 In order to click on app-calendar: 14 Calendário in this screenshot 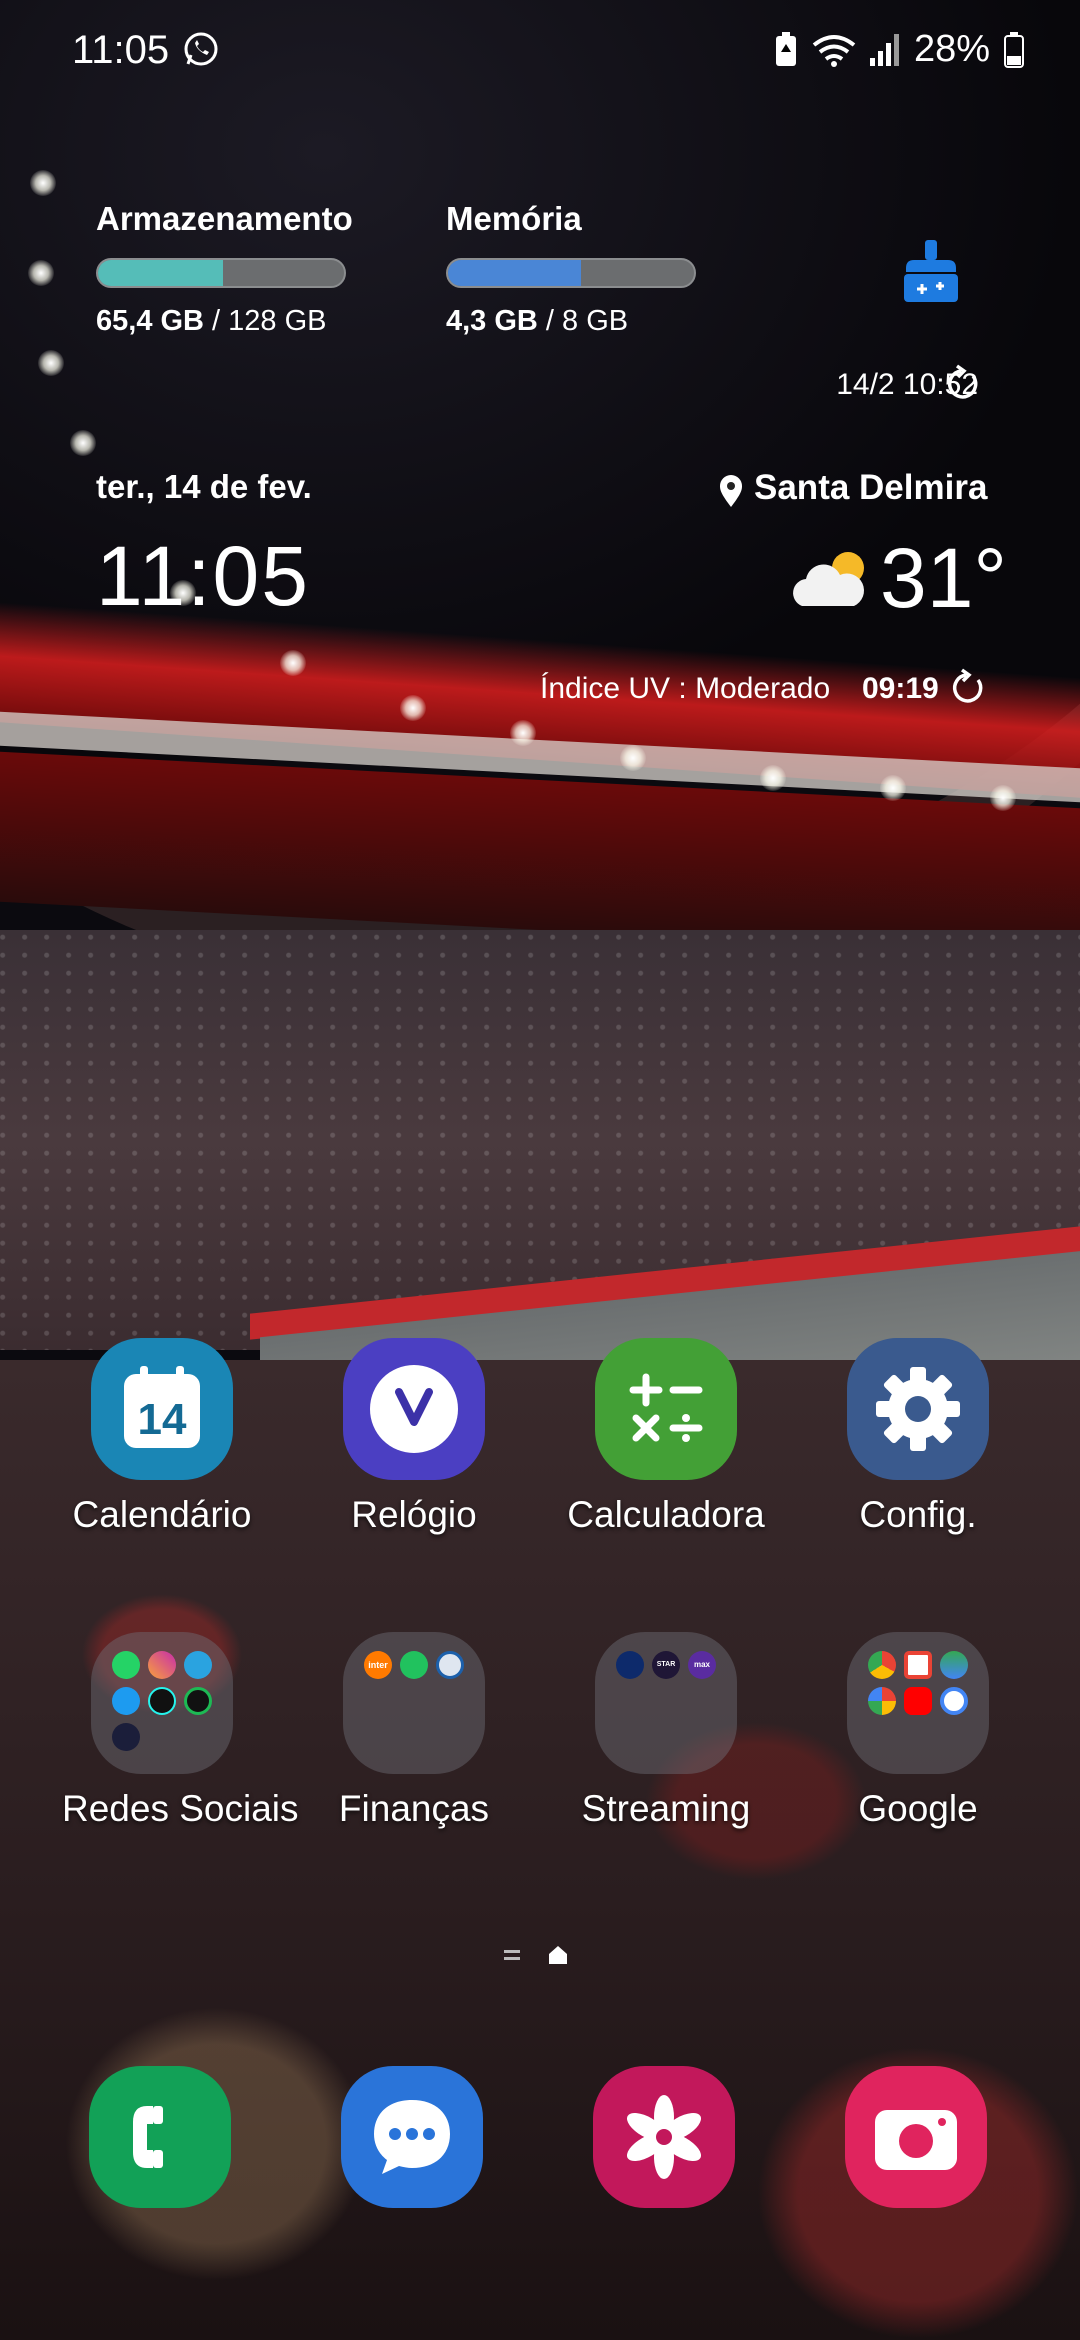, I will do `click(162, 1437)`.